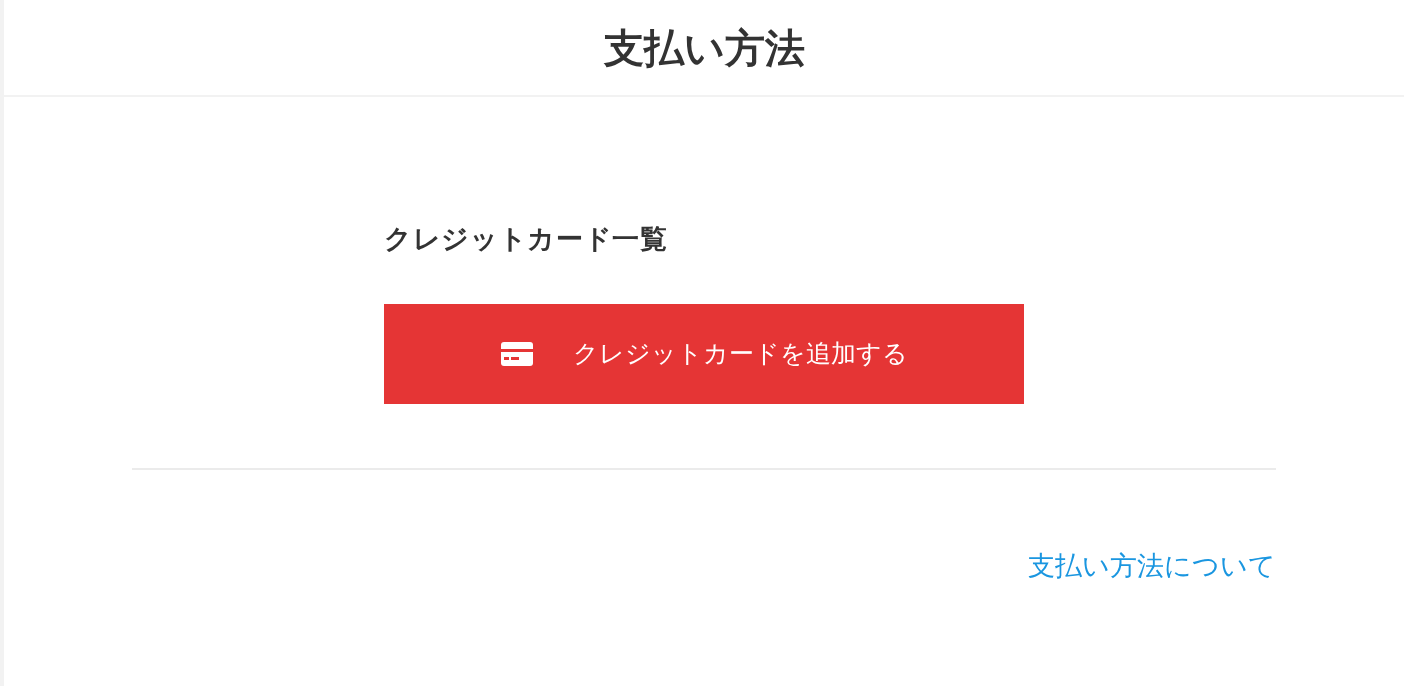 This screenshot has width=1404, height=686. Describe the element at coordinates (526, 239) in the screenshot. I see `section-heading: クレジットカード一覧` at that location.